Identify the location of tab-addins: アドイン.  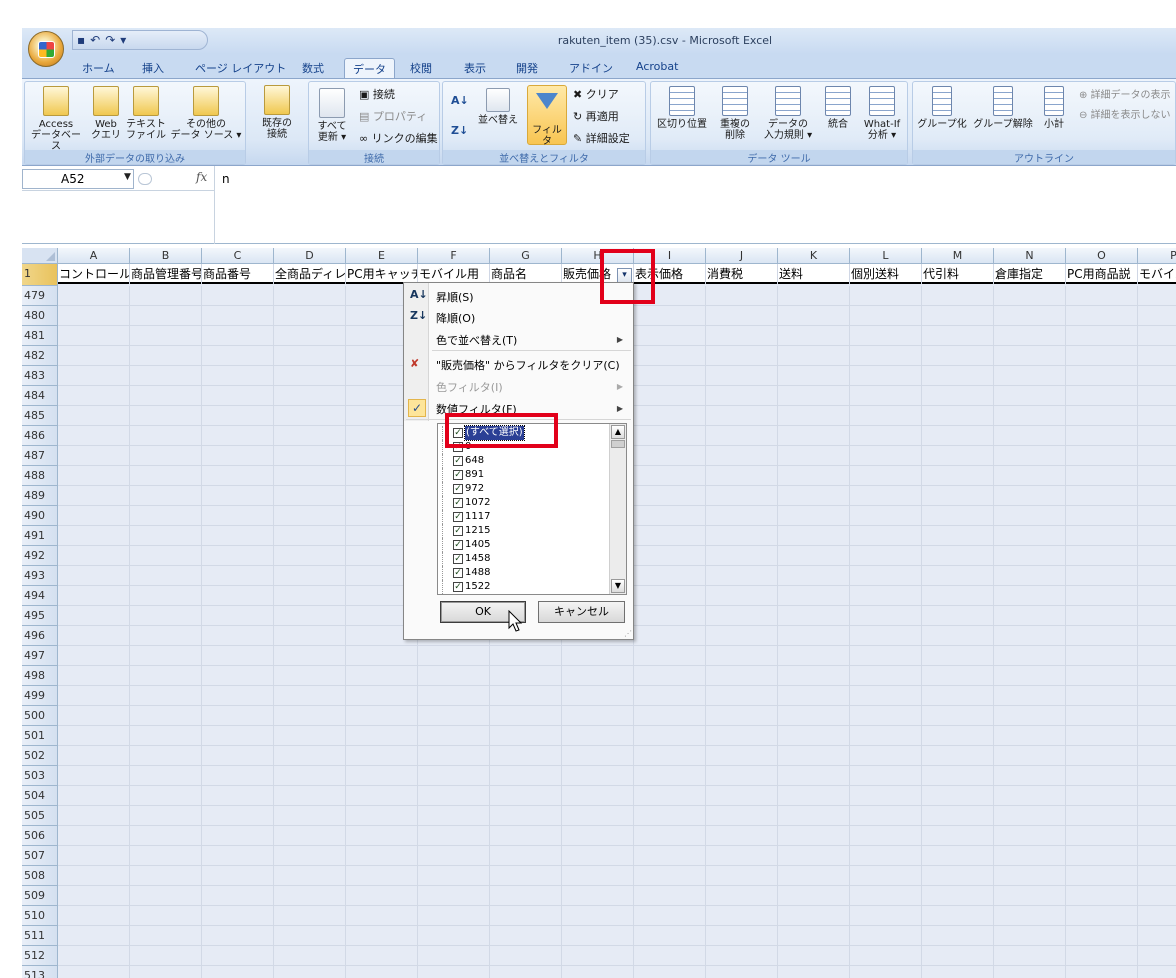
(591, 68).